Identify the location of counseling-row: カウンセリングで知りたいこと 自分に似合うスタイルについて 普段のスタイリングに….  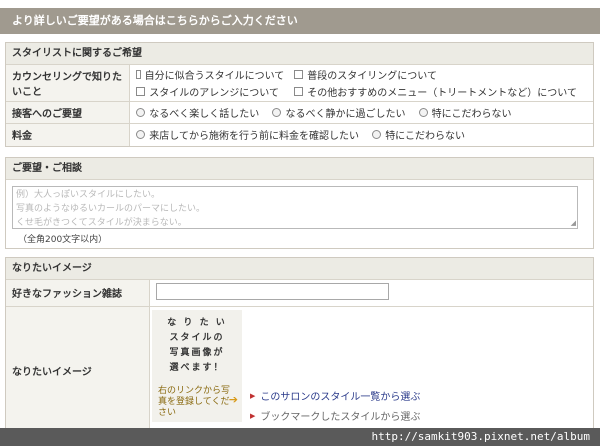
(299, 83).